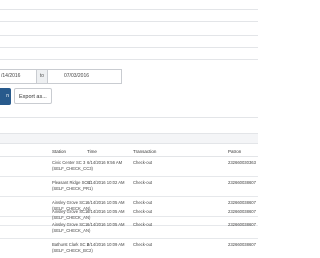 Image resolution: width=320 pixels, height=258 pixels. Describe the element at coordinates (234, 151) in the screenshot. I see `column-header-patron: Patron` at that location.